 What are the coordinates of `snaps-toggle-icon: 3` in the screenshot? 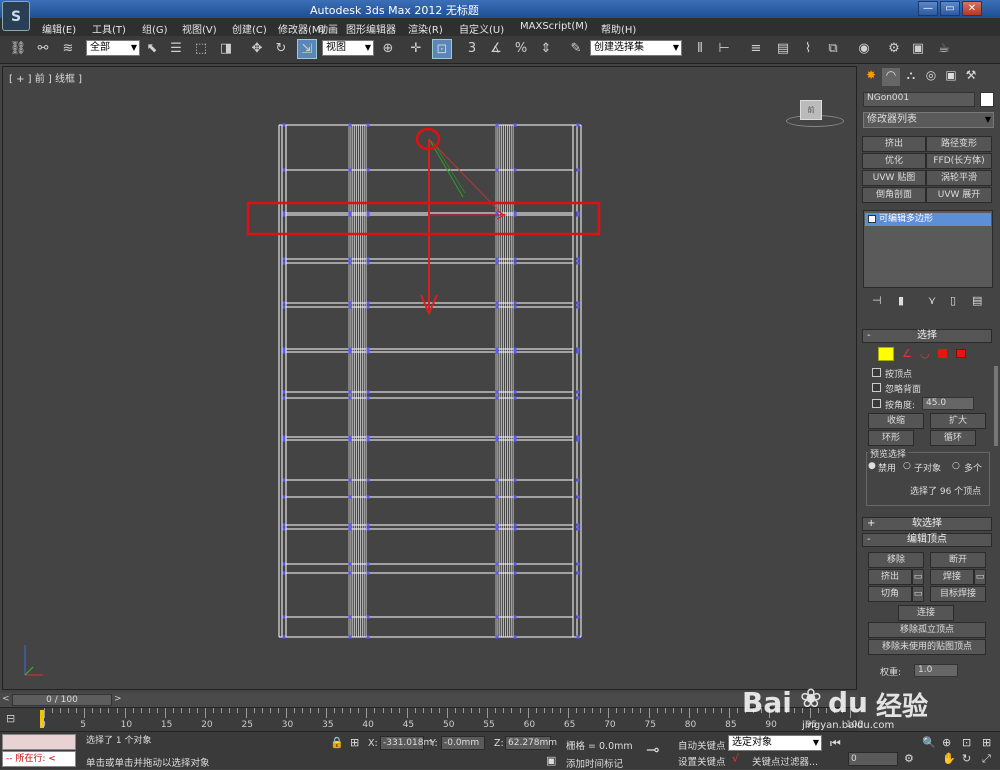 It's located at (472, 49).